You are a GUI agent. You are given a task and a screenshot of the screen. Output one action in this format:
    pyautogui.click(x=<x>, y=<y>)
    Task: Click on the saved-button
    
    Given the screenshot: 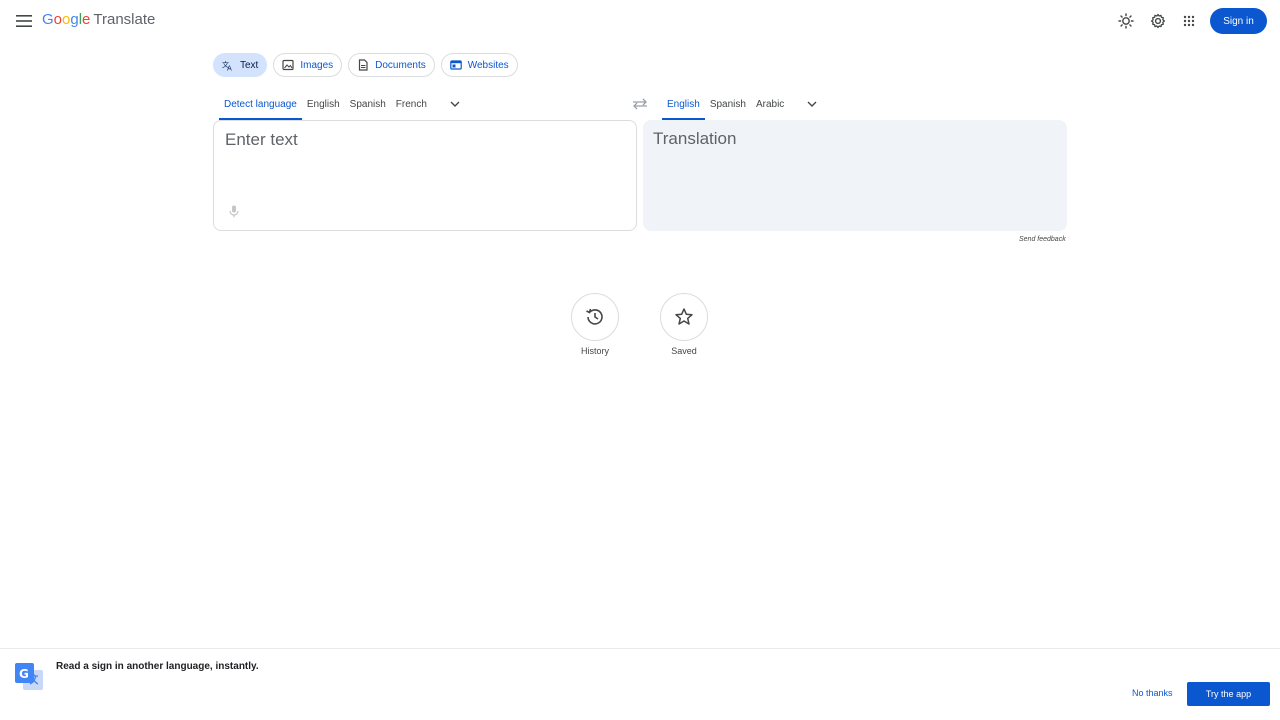 What is the action you would take?
    pyautogui.click(x=684, y=317)
    